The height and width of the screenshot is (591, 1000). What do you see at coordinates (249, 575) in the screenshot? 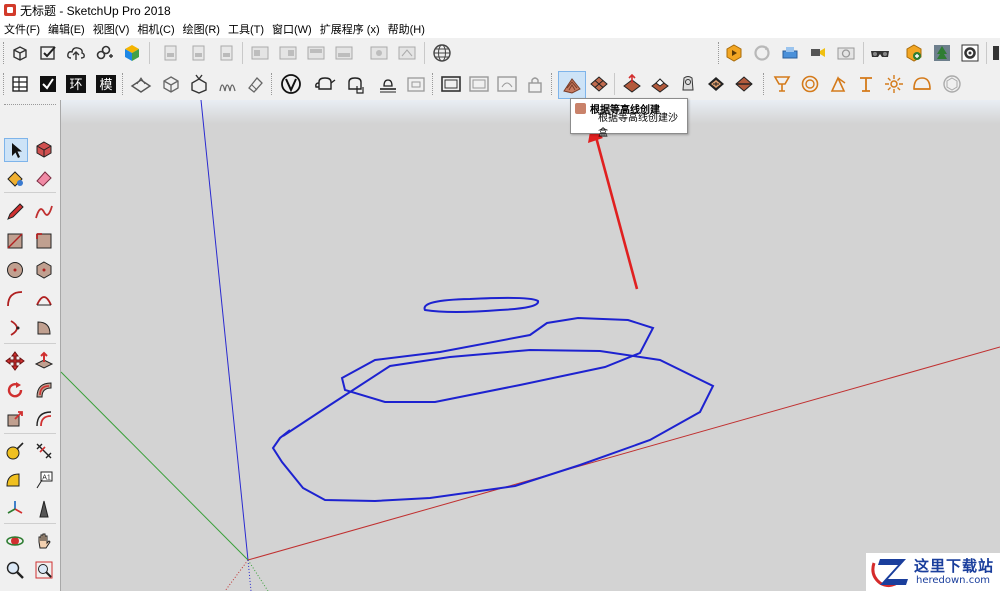
I see `blue-axis-neg` at bounding box center [249, 575].